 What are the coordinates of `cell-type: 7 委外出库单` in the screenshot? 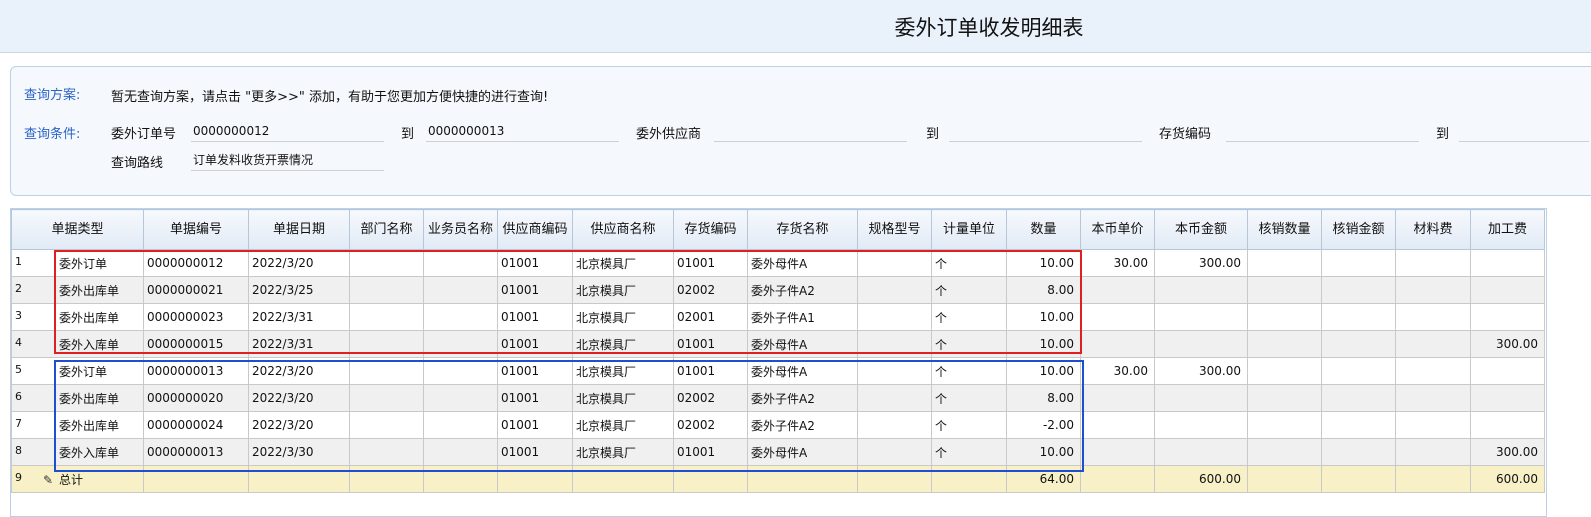 It's located at (77, 425).